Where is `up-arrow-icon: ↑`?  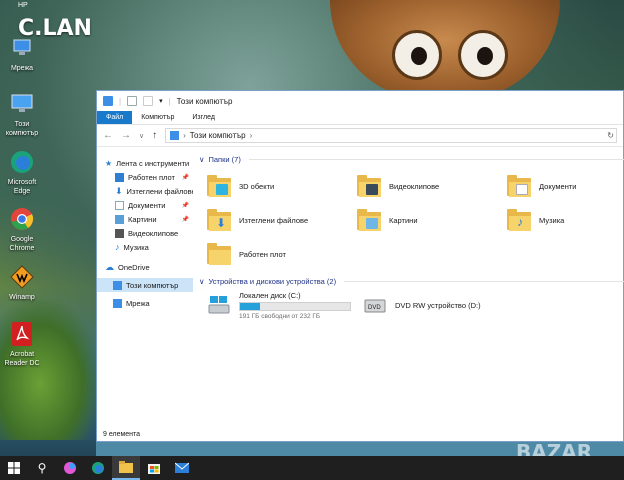 up-arrow-icon: ↑ is located at coordinates (154, 135).